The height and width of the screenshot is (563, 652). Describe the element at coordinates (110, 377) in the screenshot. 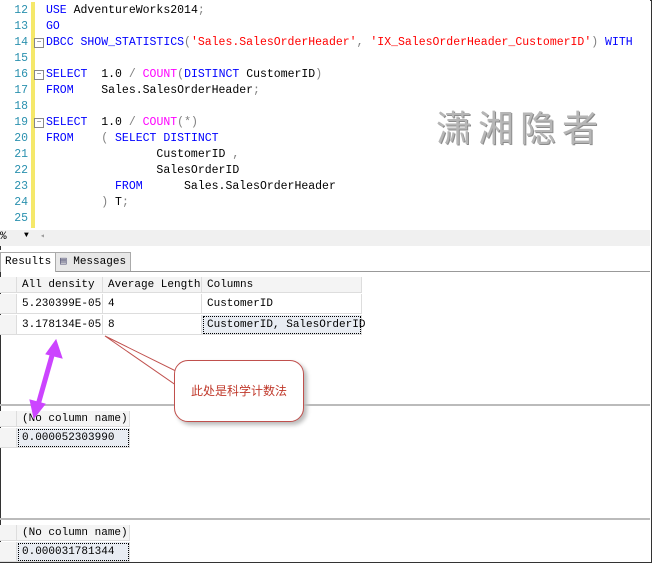

I see `annotation-overlay` at that location.